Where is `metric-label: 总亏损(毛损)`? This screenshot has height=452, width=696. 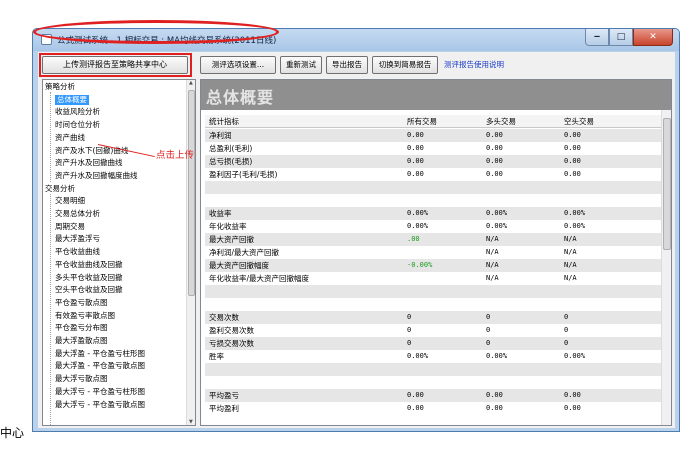
metric-label: 总亏损(毛损) is located at coordinates (231, 161).